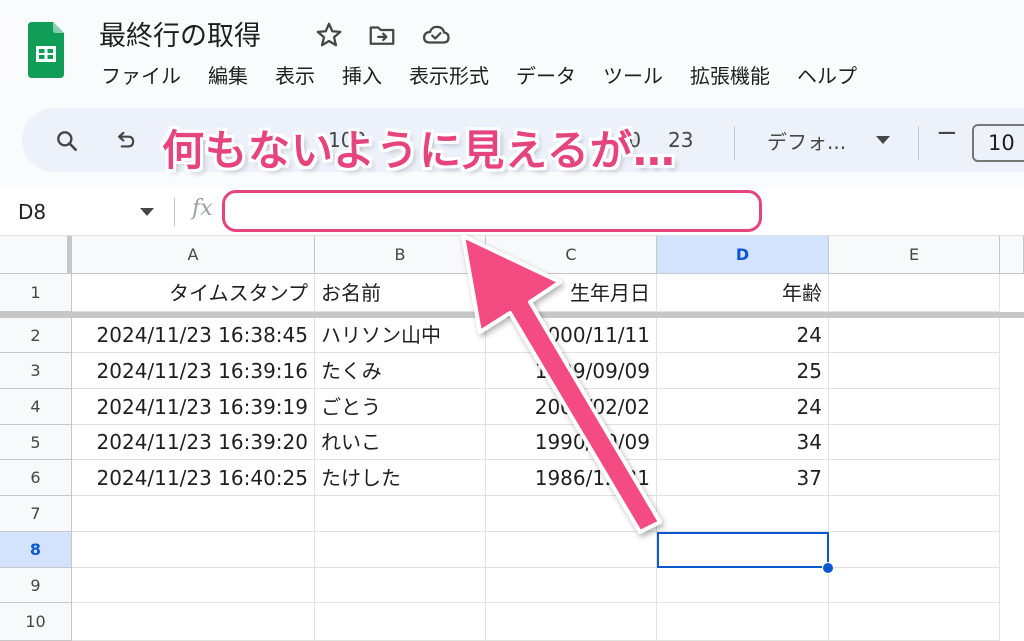 The width and height of the screenshot is (1024, 641). I want to click on cell-b1: お名前, so click(400, 293).